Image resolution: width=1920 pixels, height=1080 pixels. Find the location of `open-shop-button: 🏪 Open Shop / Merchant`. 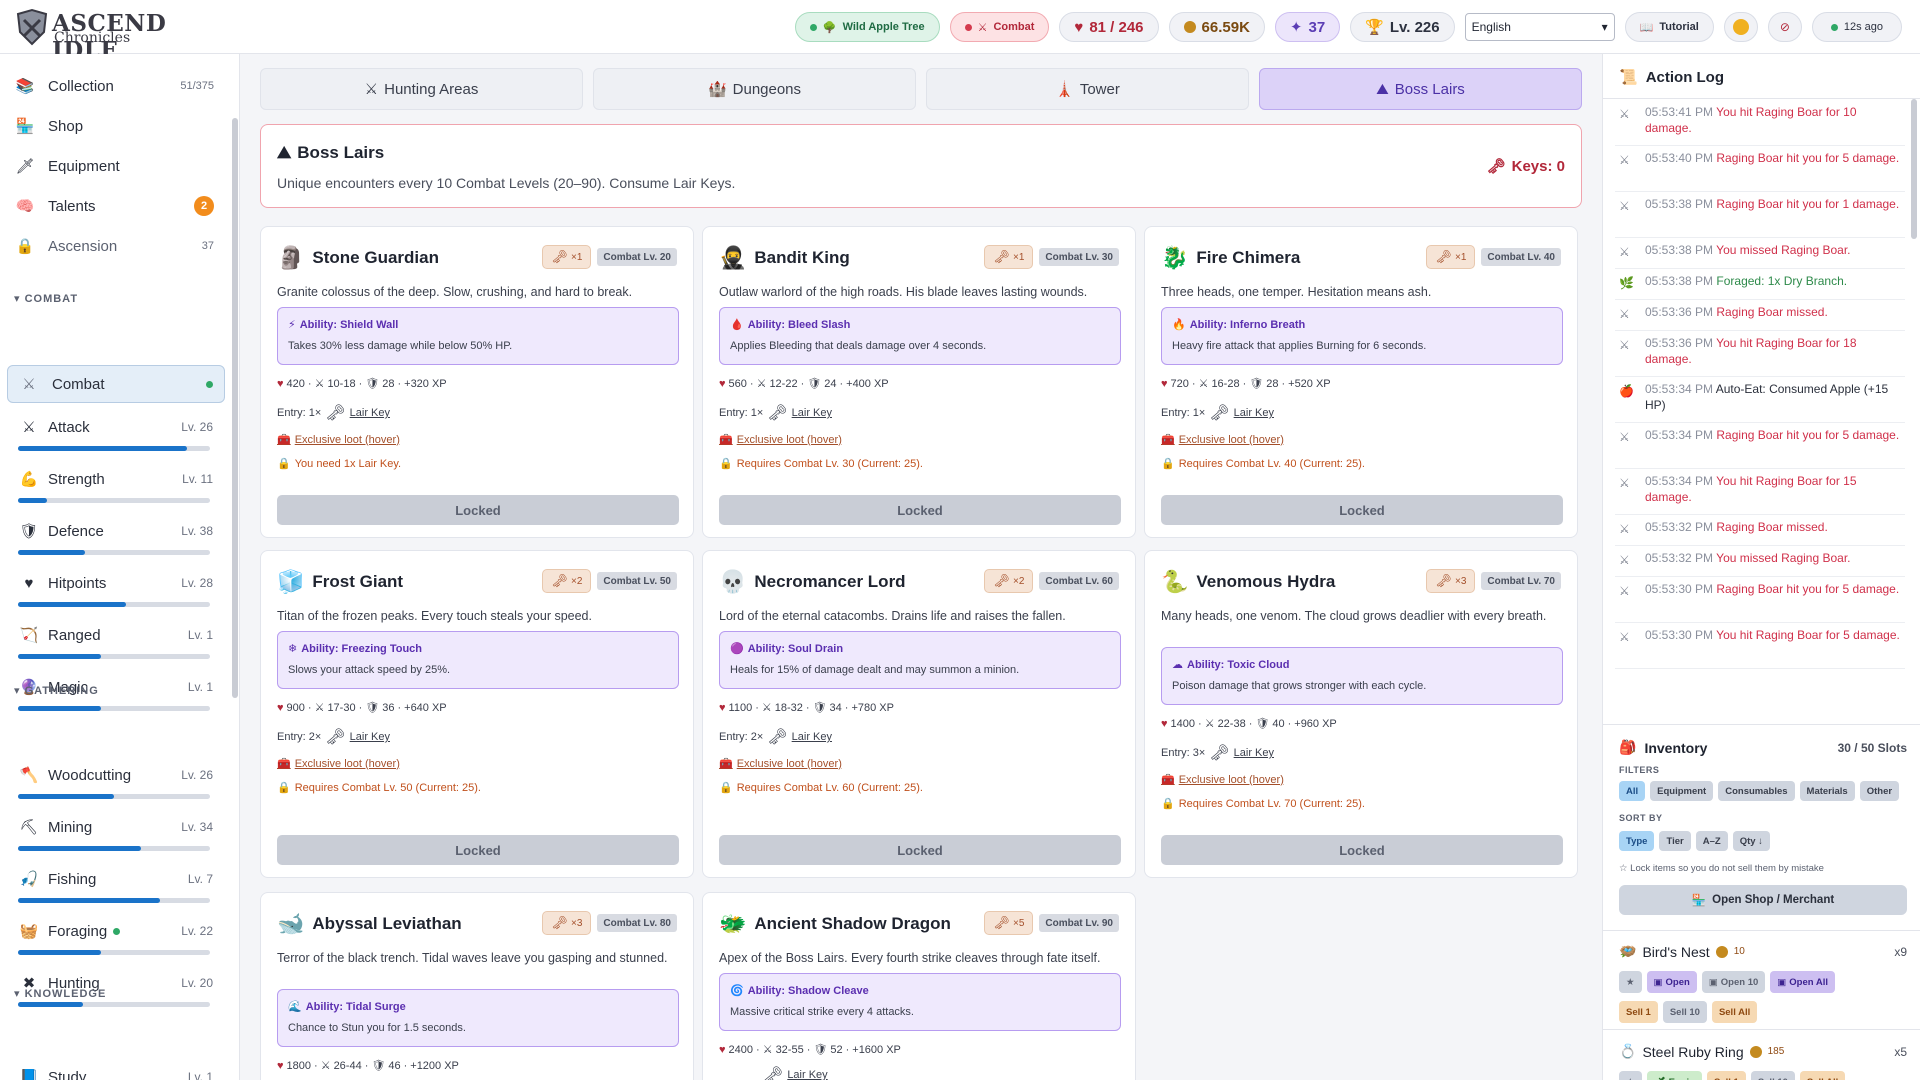

open-shop-button: 🏪 Open Shop / Merchant is located at coordinates (1763, 900).